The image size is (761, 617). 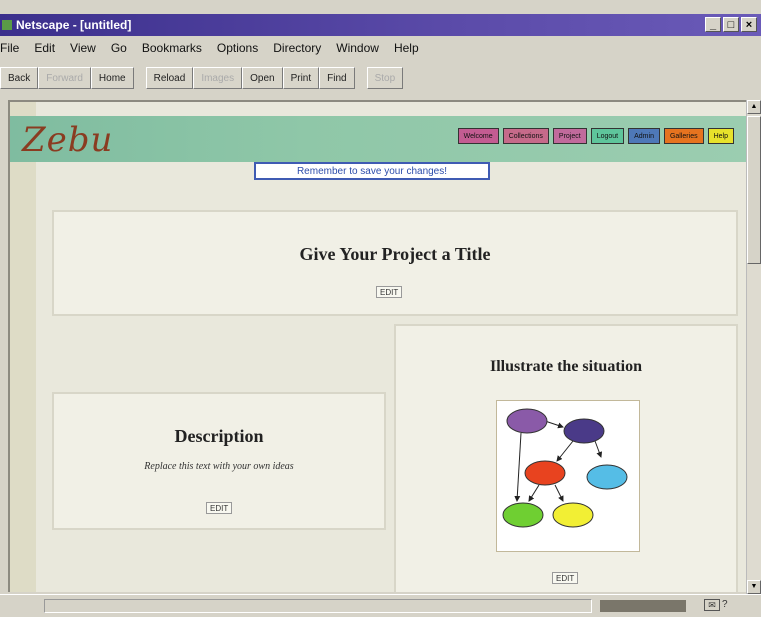 I want to click on save-reminder: Remember to save your changes!, so click(x=372, y=171).